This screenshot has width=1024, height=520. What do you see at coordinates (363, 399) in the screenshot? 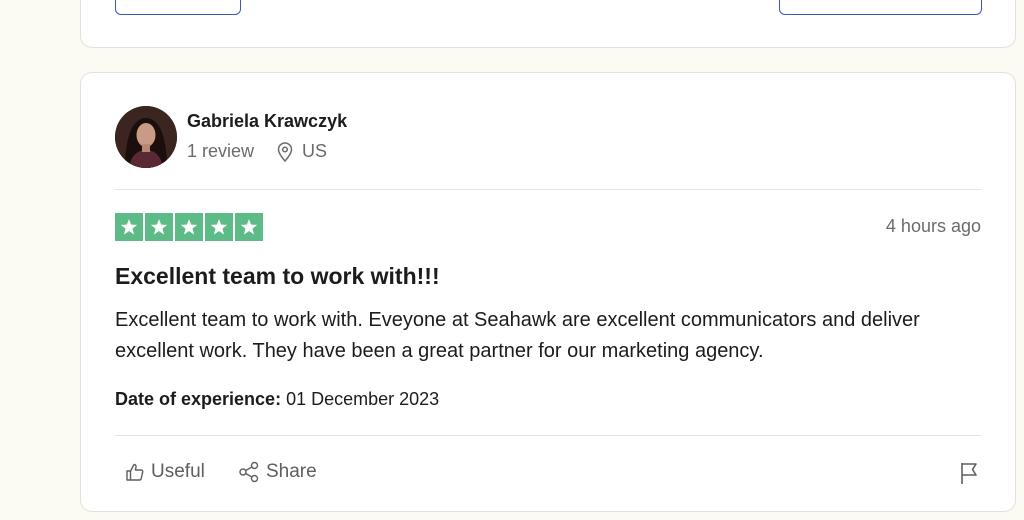
I see `date-of-experience-value: 01 December 2023` at bounding box center [363, 399].